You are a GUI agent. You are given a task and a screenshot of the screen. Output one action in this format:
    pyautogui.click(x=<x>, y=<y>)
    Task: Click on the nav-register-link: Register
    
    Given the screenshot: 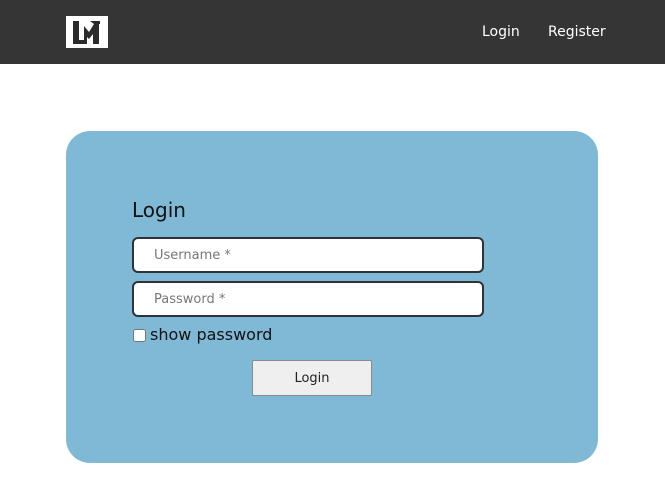 What is the action you would take?
    pyautogui.click(x=577, y=32)
    